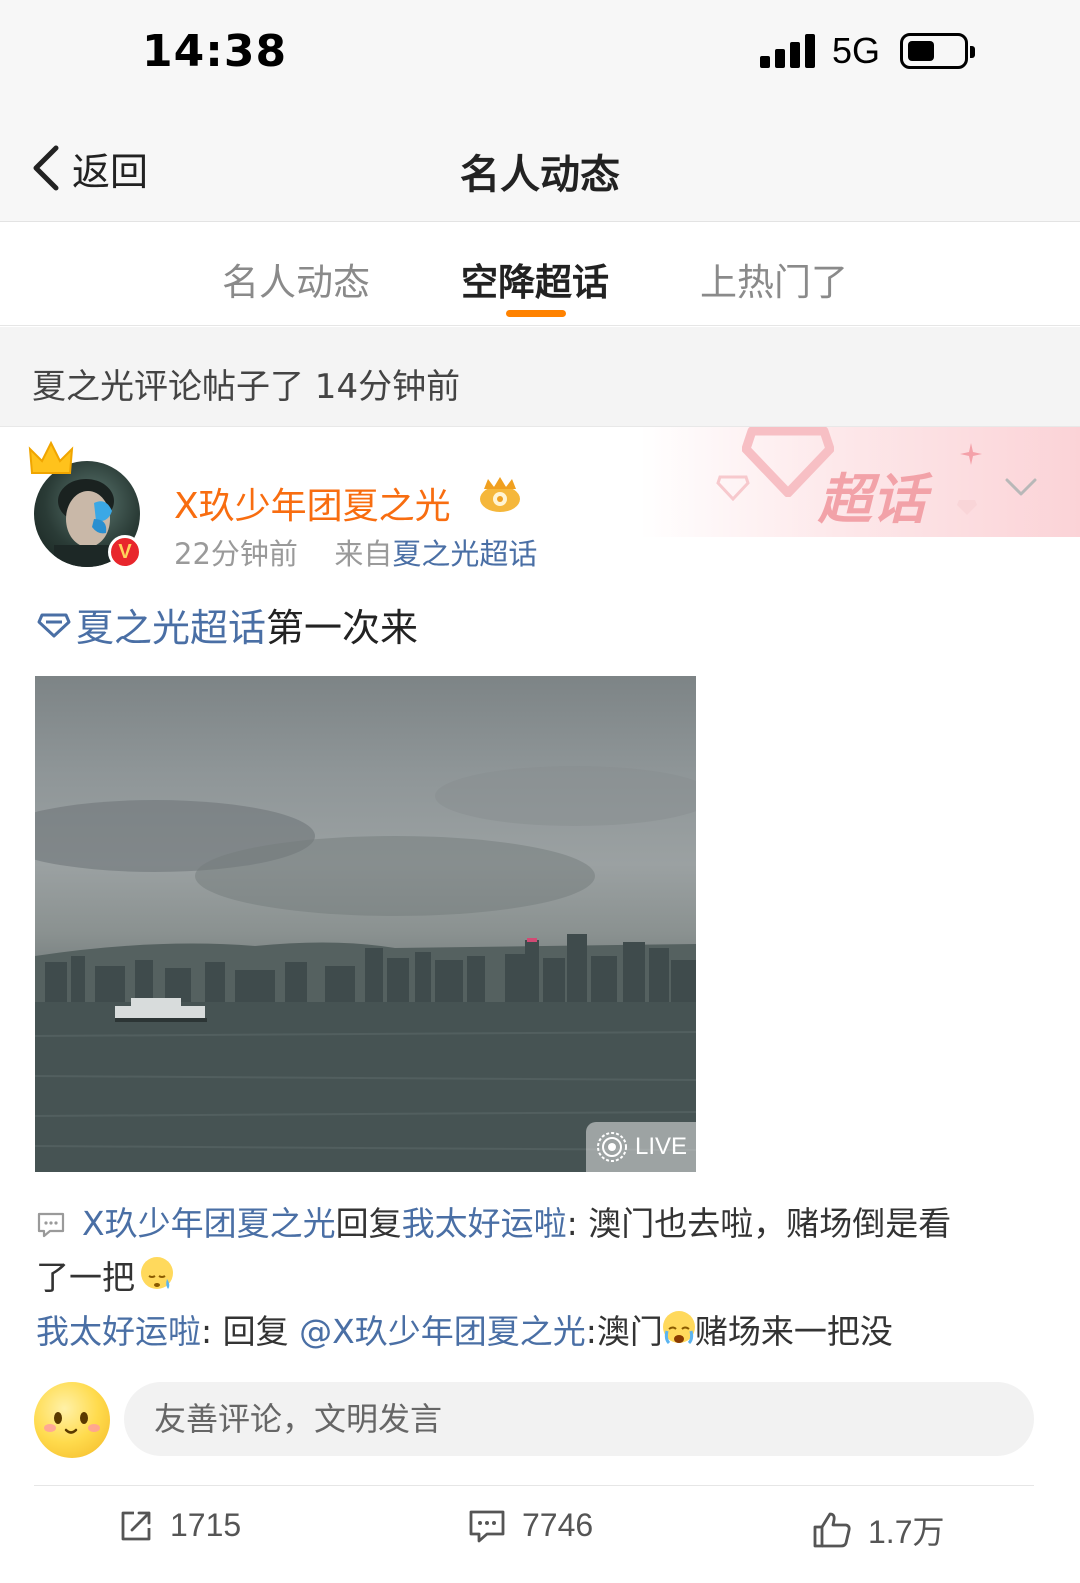 This screenshot has width=1080, height=1583. Describe the element at coordinates (611, 1147) in the screenshot. I see `live-photo-icon` at that location.